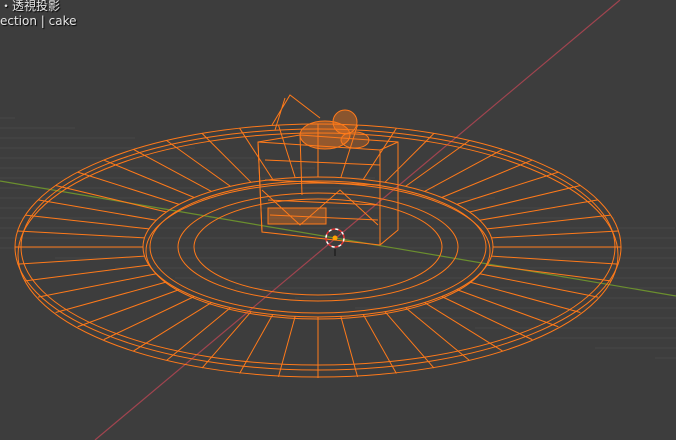  I want to click on view-mode-label: ・透視投影, so click(30, 6).